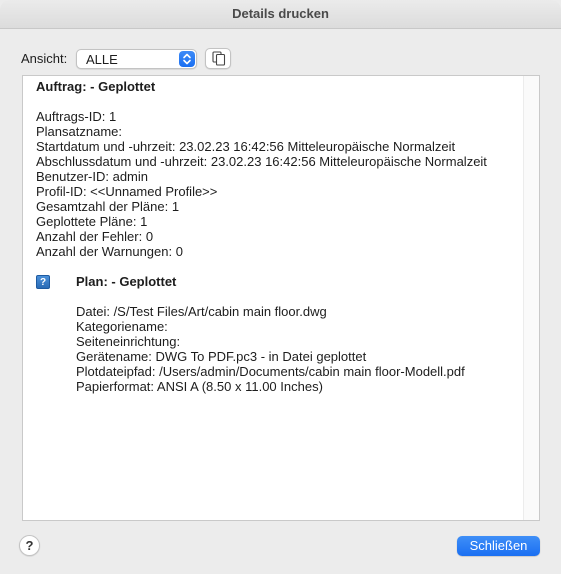 This screenshot has height=574, width=561. What do you see at coordinates (128, 341) in the screenshot?
I see `plan-detail-line: Seiteneinrichtung:` at bounding box center [128, 341].